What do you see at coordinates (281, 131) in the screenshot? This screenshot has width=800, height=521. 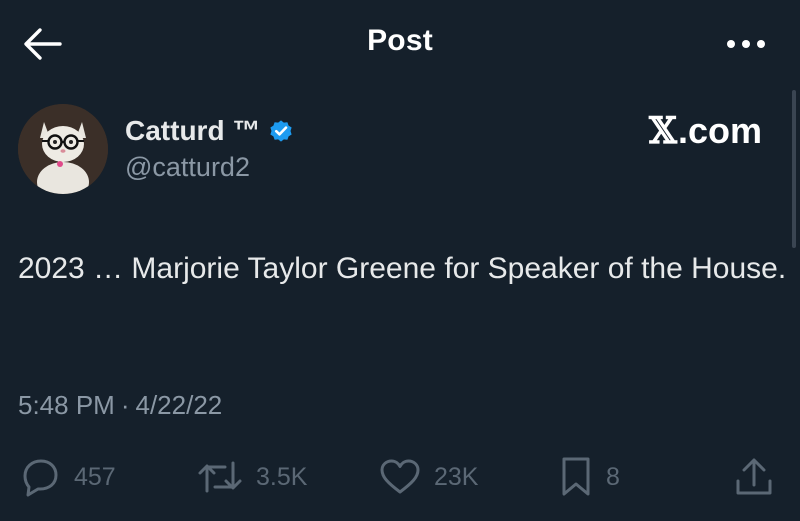 I see `verified-badge-icon` at bounding box center [281, 131].